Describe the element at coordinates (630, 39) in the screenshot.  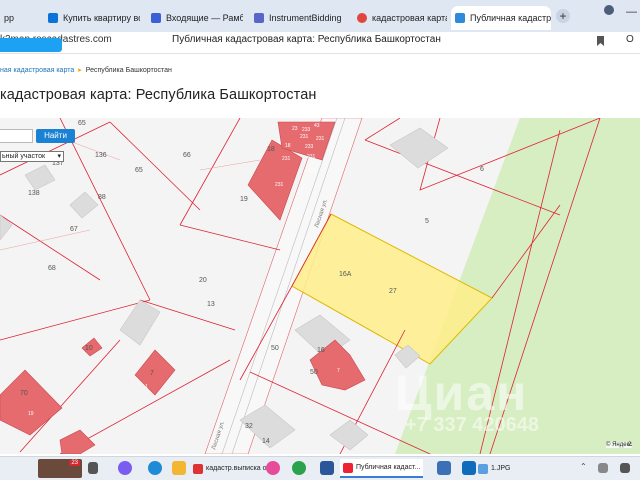
I see `profile-icon: О` at that location.